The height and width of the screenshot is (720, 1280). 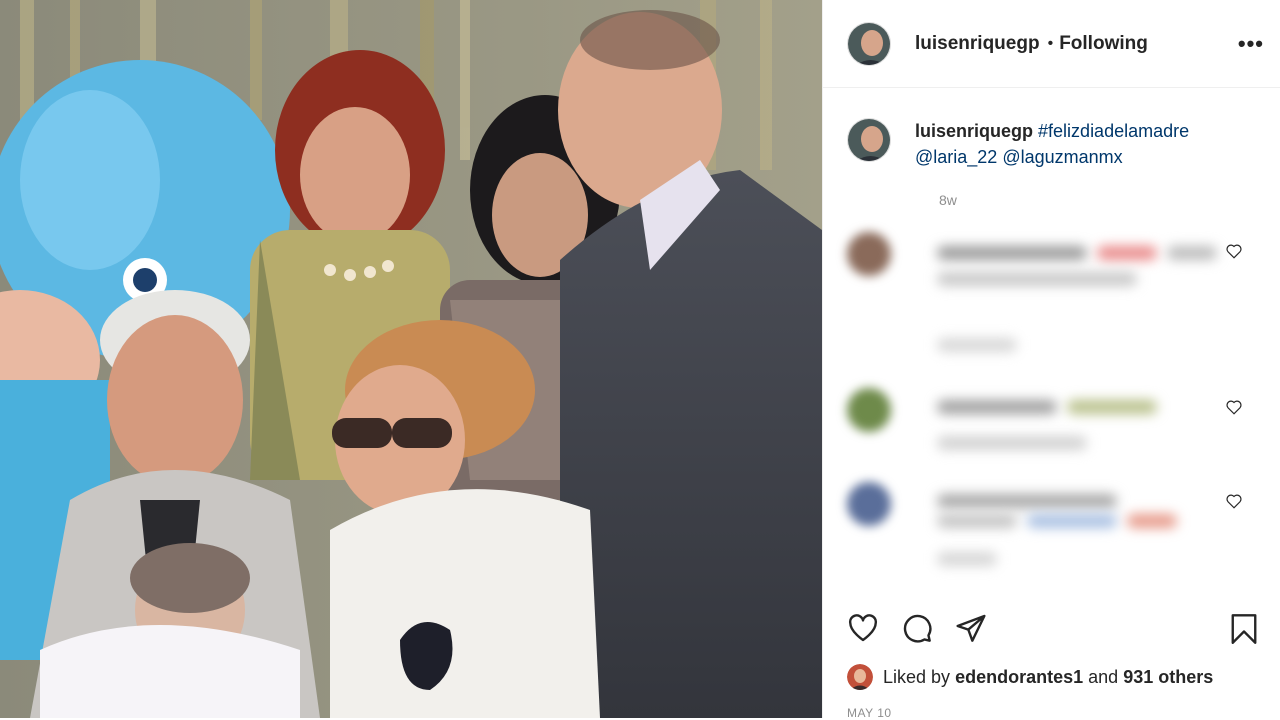 What do you see at coordinates (917, 628) in the screenshot?
I see `comment-icon` at bounding box center [917, 628].